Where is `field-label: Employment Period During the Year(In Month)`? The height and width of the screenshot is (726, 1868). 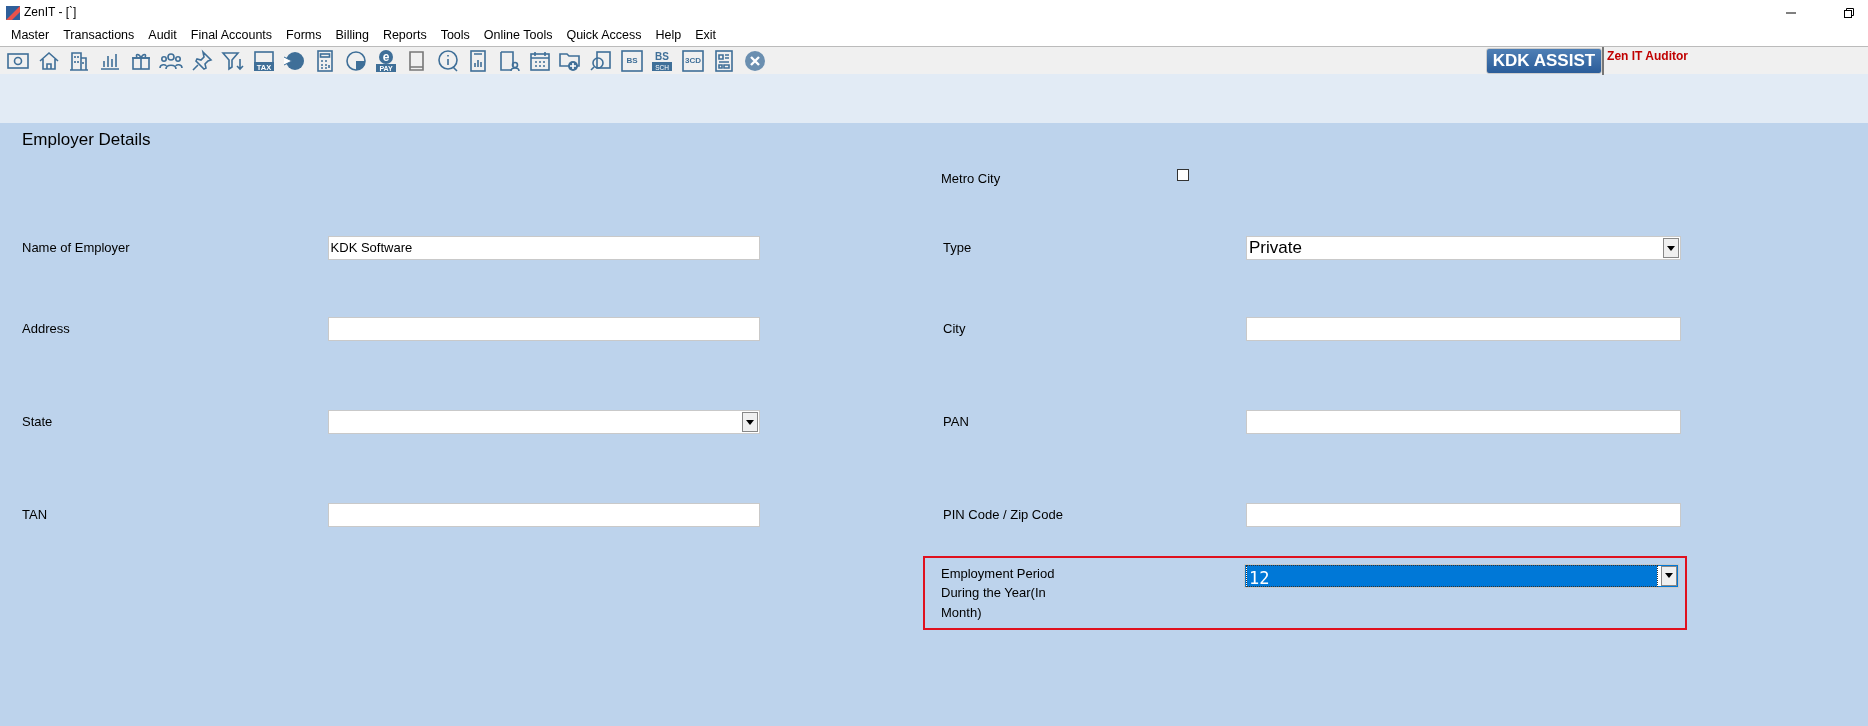 field-label: Employment Period During the Year(In Month) is located at coordinates (998, 593).